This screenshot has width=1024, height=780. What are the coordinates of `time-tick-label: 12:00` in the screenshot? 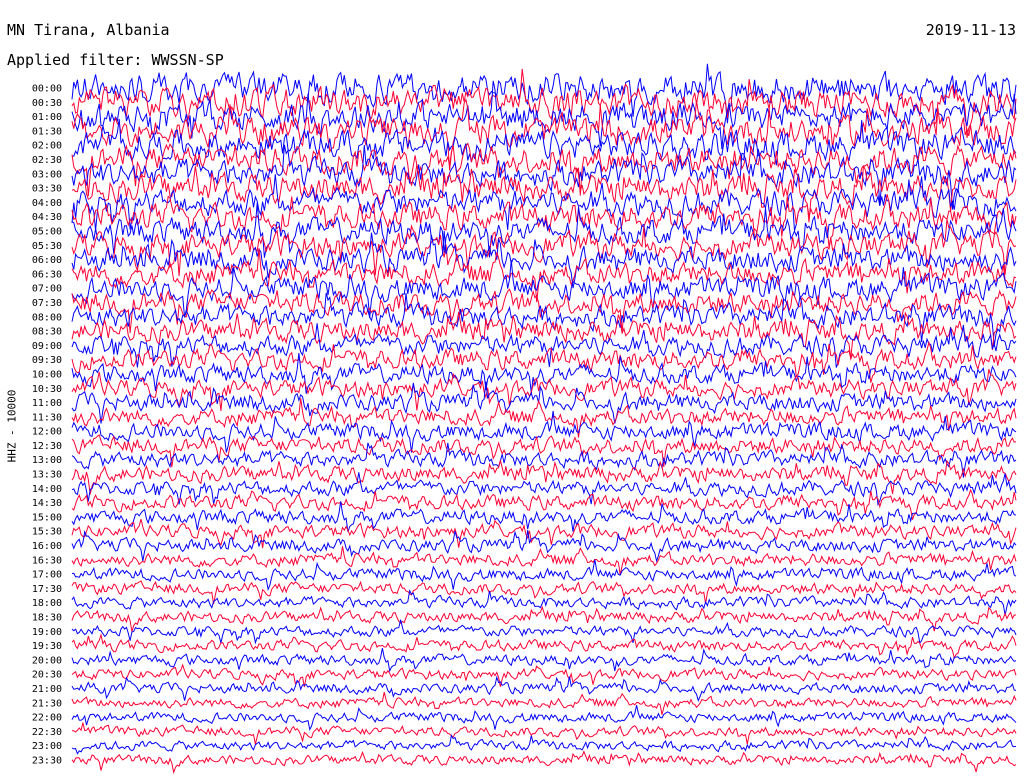 It's located at (47, 432).